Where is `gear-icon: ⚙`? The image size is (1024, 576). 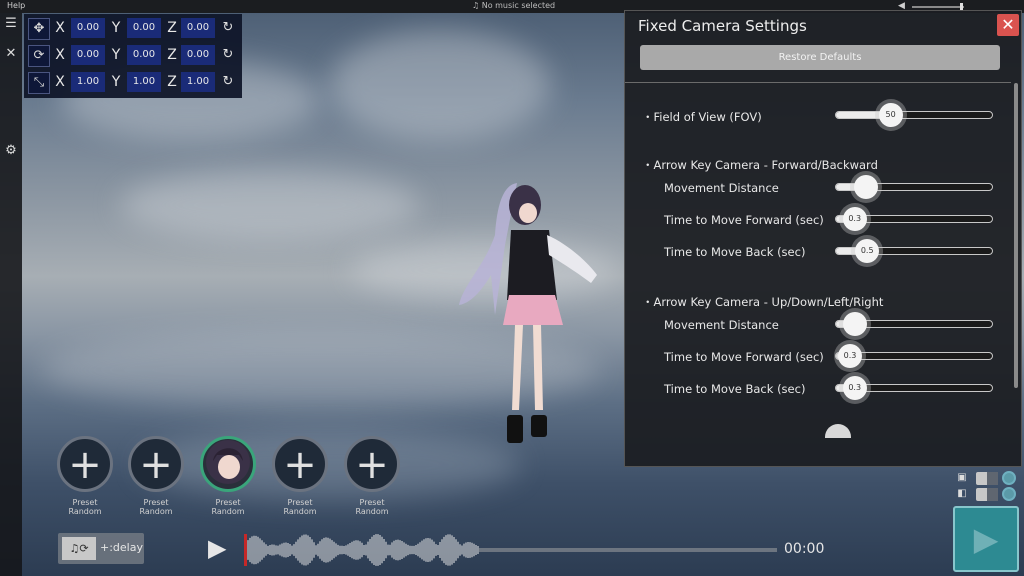
gear-icon: ⚙ is located at coordinates (11, 151).